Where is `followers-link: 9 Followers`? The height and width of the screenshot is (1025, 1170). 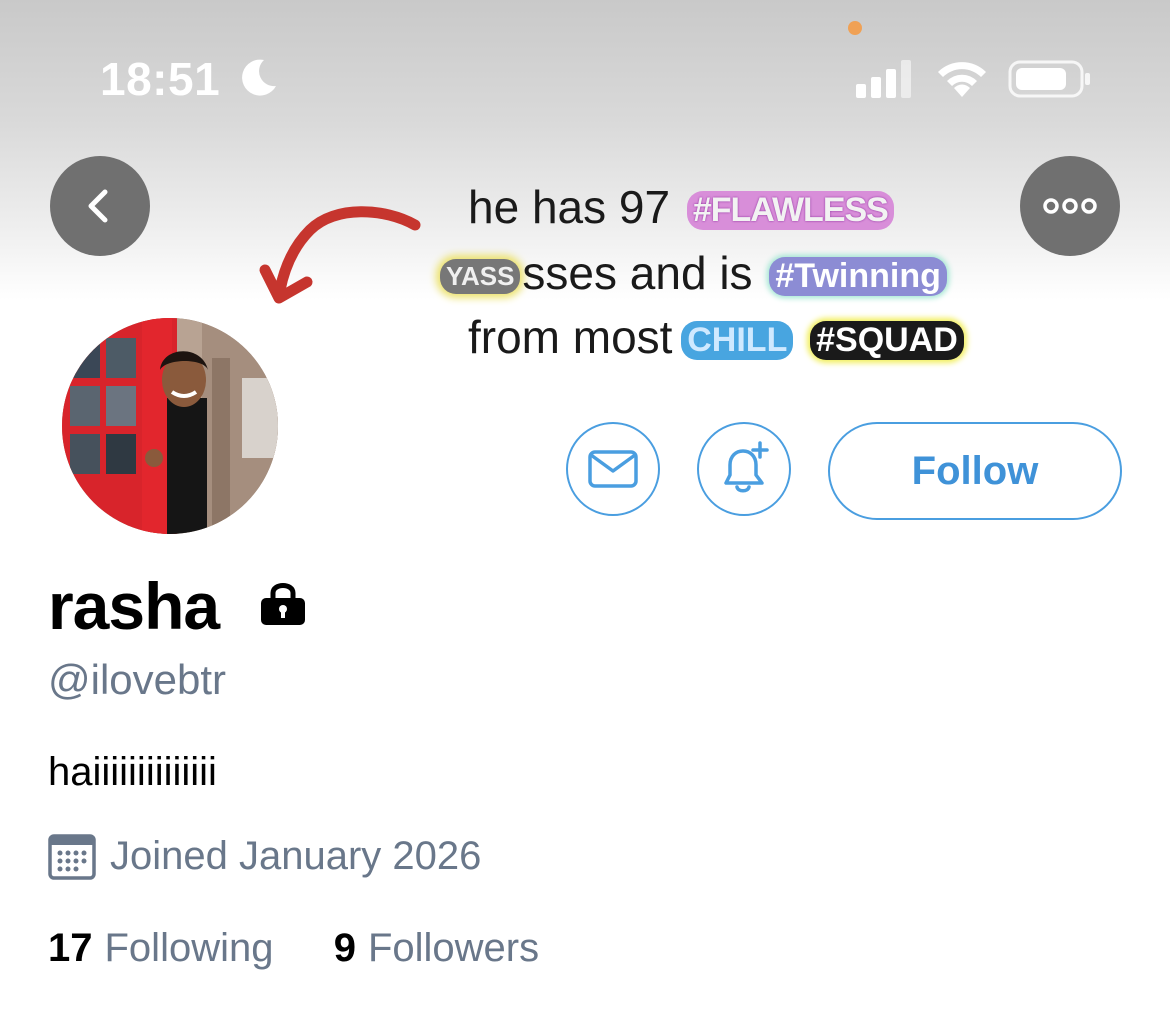 followers-link: 9 Followers is located at coordinates (436, 948).